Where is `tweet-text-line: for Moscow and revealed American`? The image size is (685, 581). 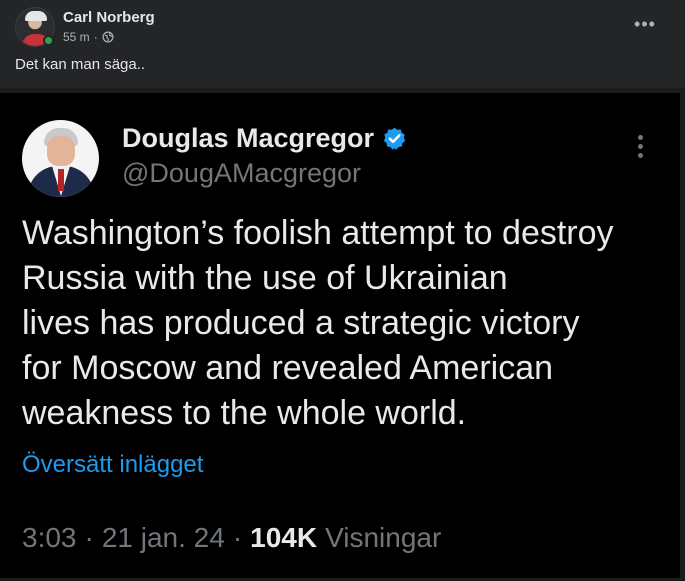
tweet-text-line: for Moscow and revealed American is located at coordinates (288, 368).